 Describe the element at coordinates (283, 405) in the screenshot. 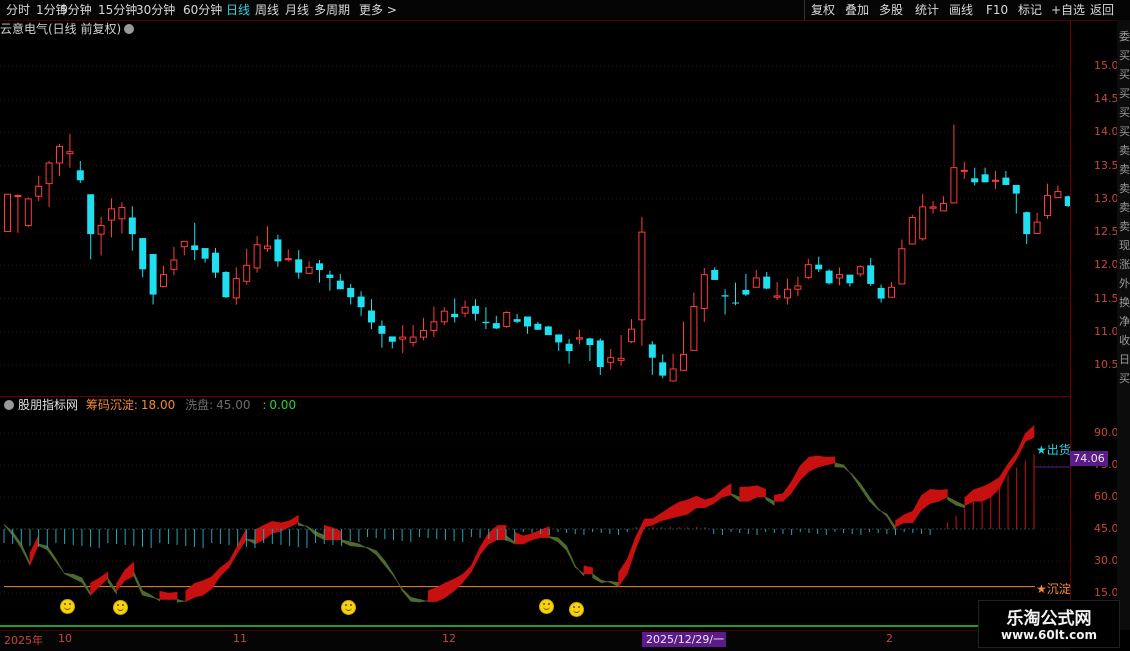

I see `indicator-value-3: 0.00` at that location.